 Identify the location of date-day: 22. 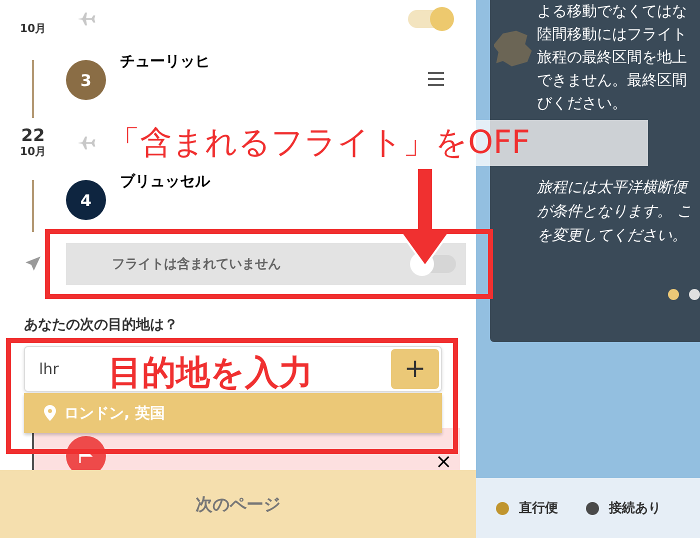
(33, 136).